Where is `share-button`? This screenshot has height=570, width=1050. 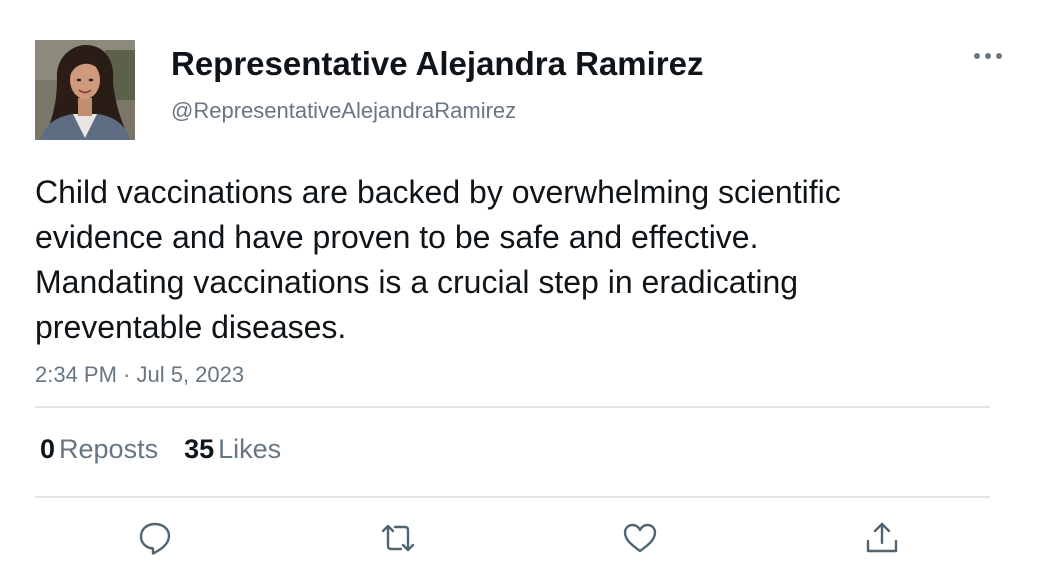
share-button is located at coordinates (882, 538).